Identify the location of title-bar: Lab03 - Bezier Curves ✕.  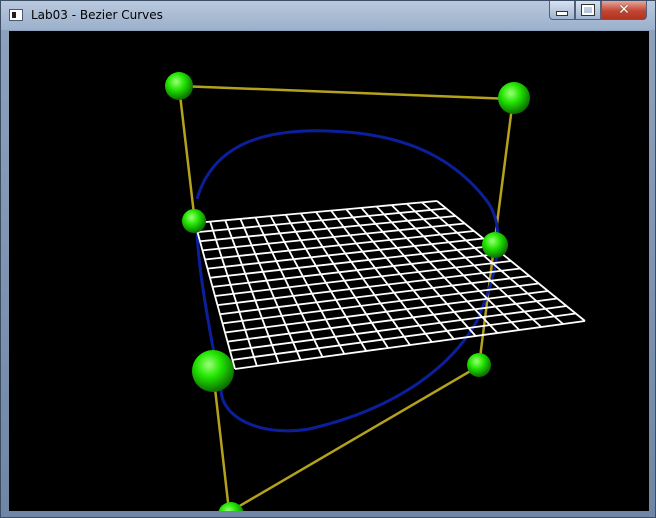
(328, 15).